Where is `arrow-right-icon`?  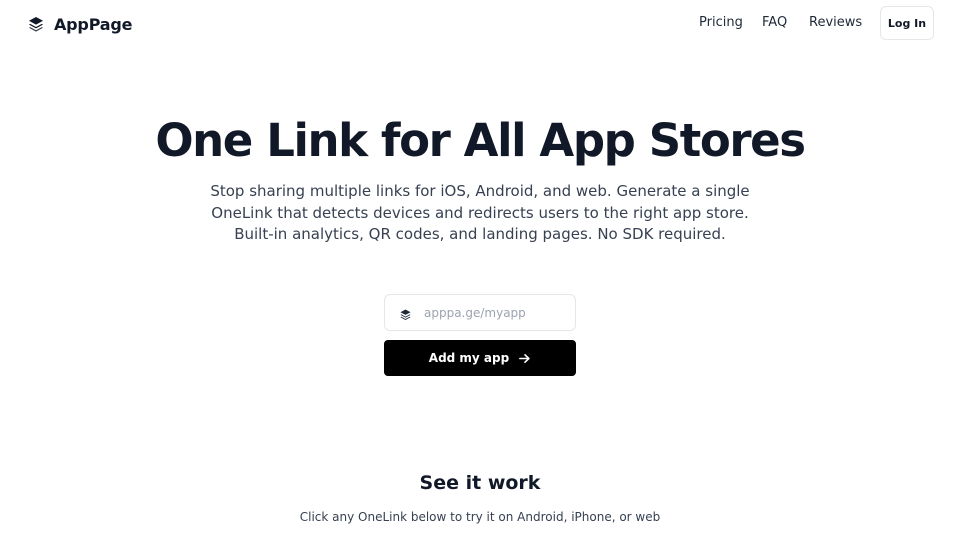 arrow-right-icon is located at coordinates (524, 358).